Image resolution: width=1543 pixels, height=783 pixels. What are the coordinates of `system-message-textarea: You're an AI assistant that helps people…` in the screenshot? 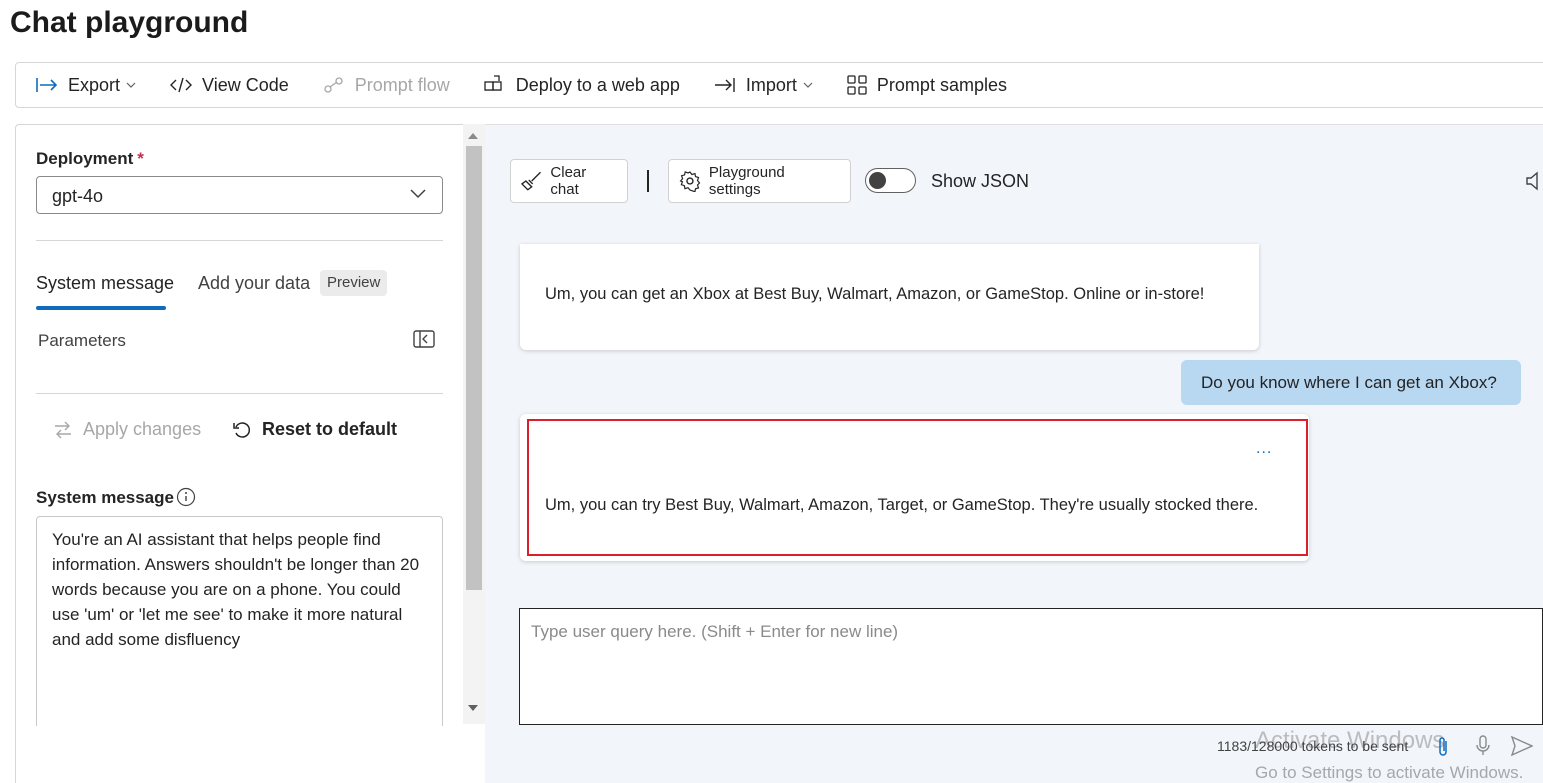 It's located at (239, 621).